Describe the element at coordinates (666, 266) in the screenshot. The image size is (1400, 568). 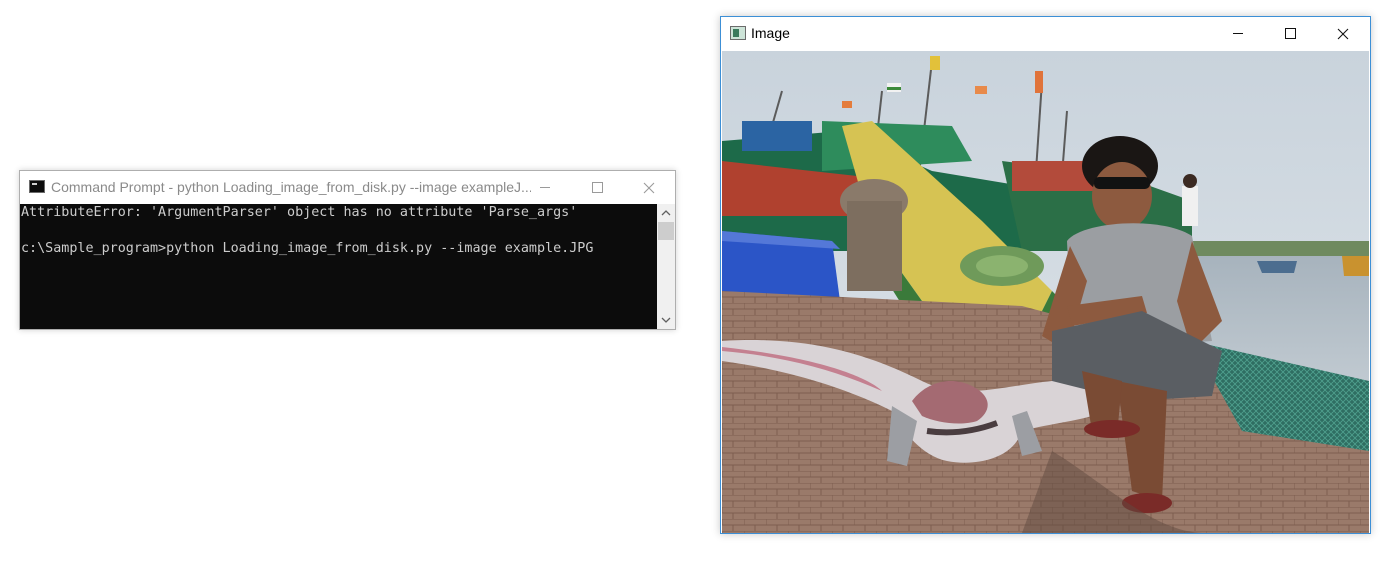
I see `vertical-scrollbar` at that location.